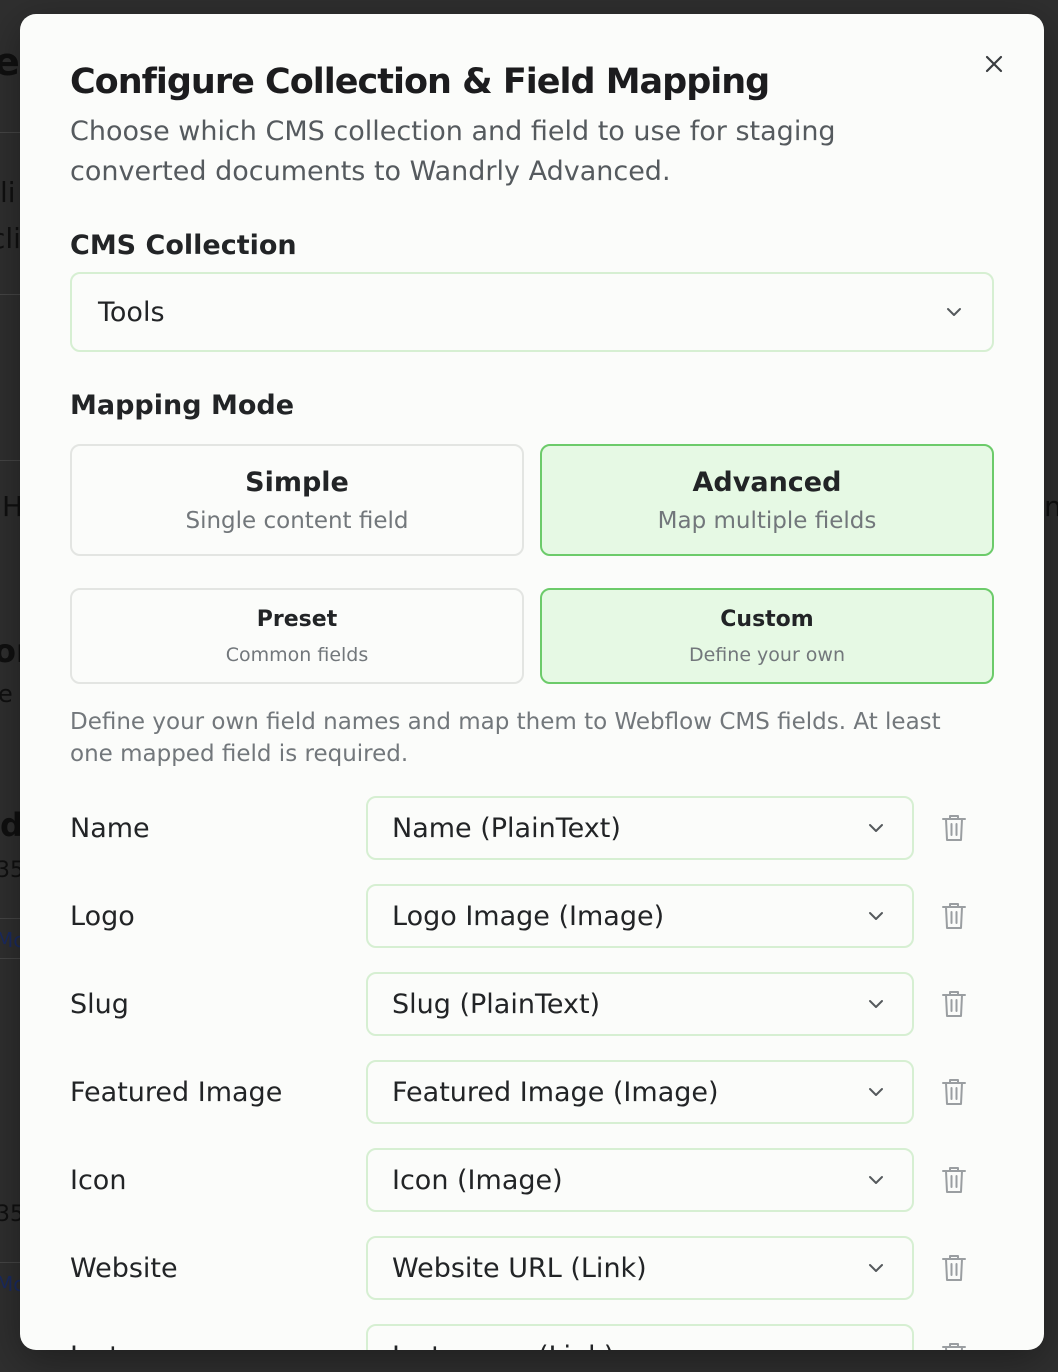  I want to click on mode-simple-button: Simple Single content field, so click(297, 500).